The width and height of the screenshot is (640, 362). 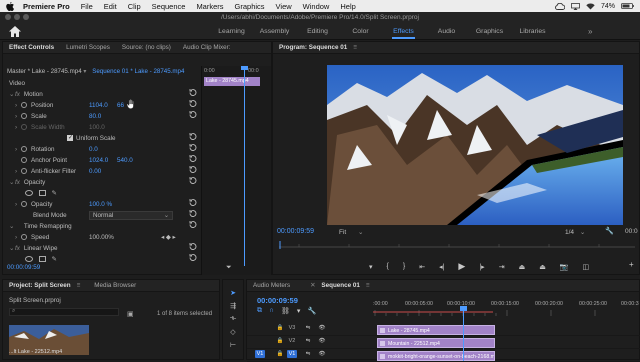 I want to click on tab-sequence-01: Sequence 01, so click(x=340, y=285).